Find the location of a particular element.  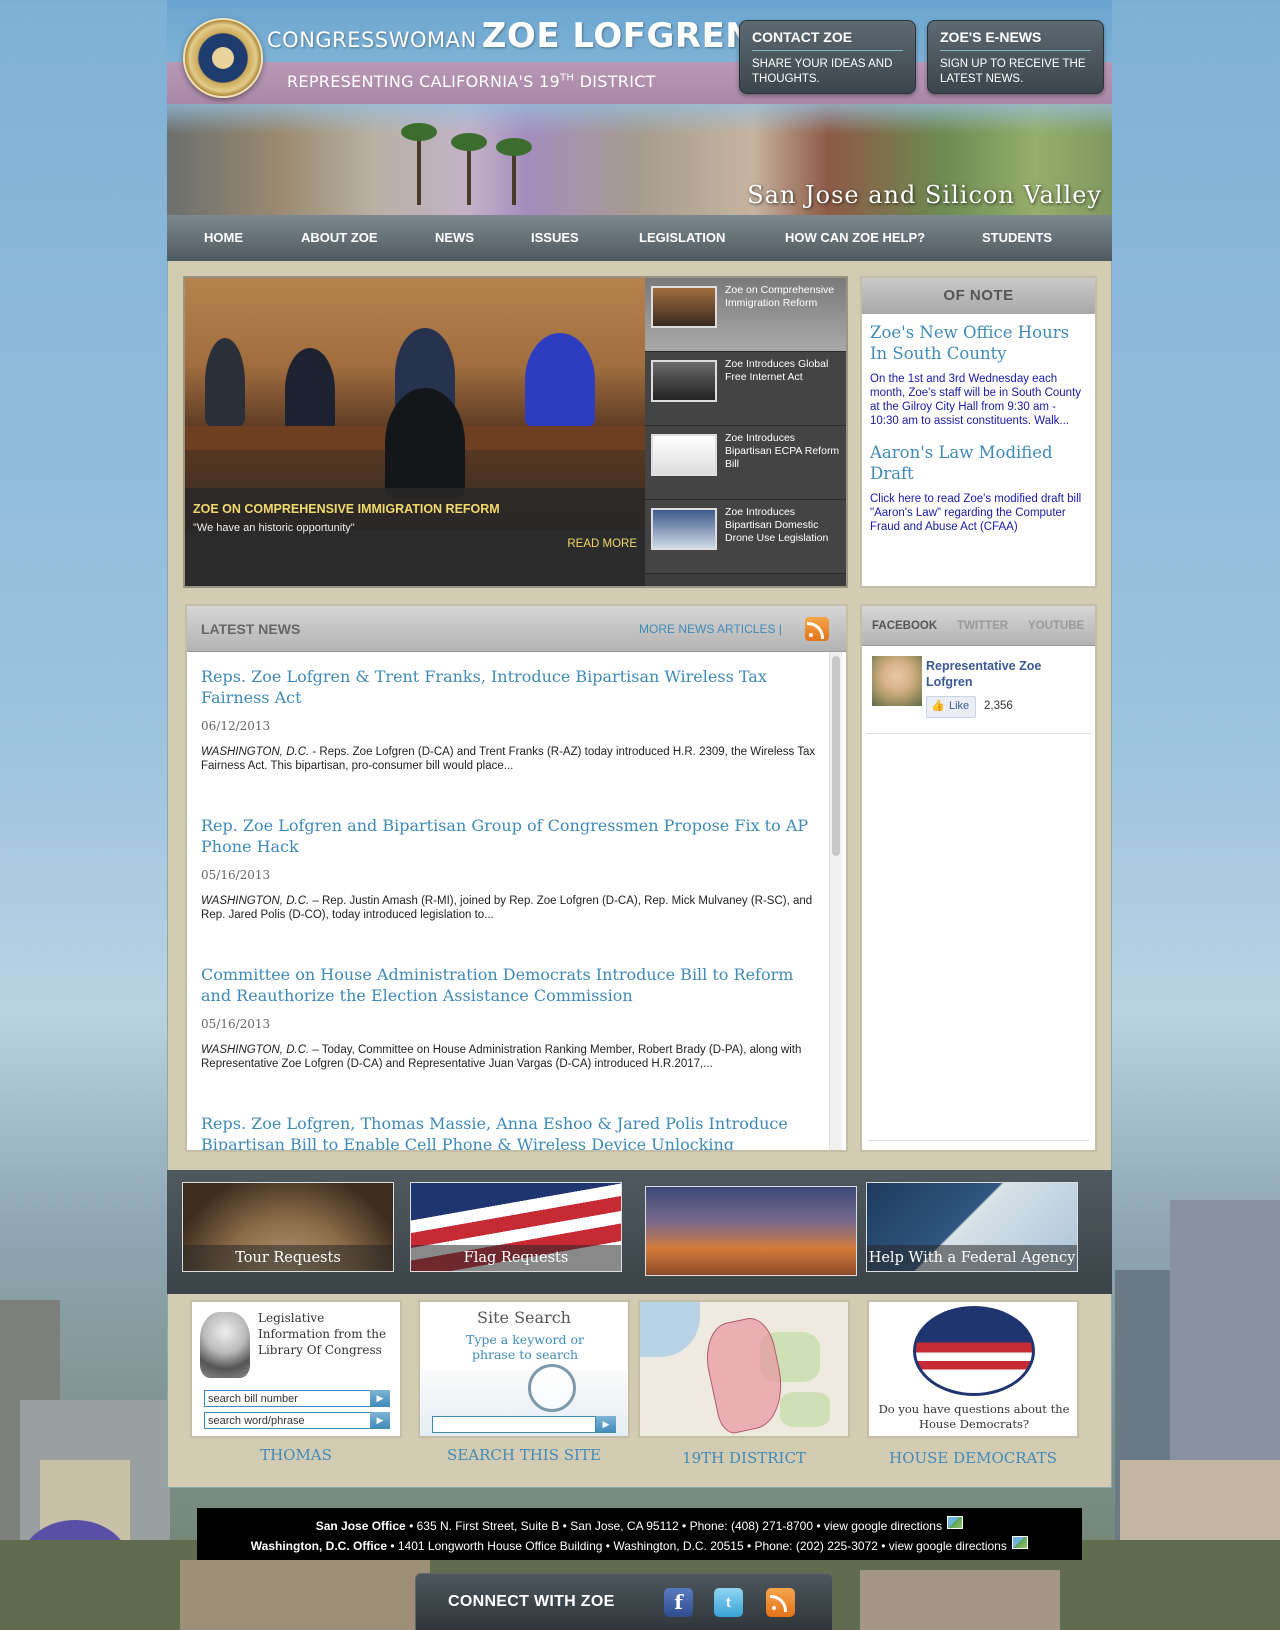

nav-students: STUDENTS is located at coordinates (1017, 237).